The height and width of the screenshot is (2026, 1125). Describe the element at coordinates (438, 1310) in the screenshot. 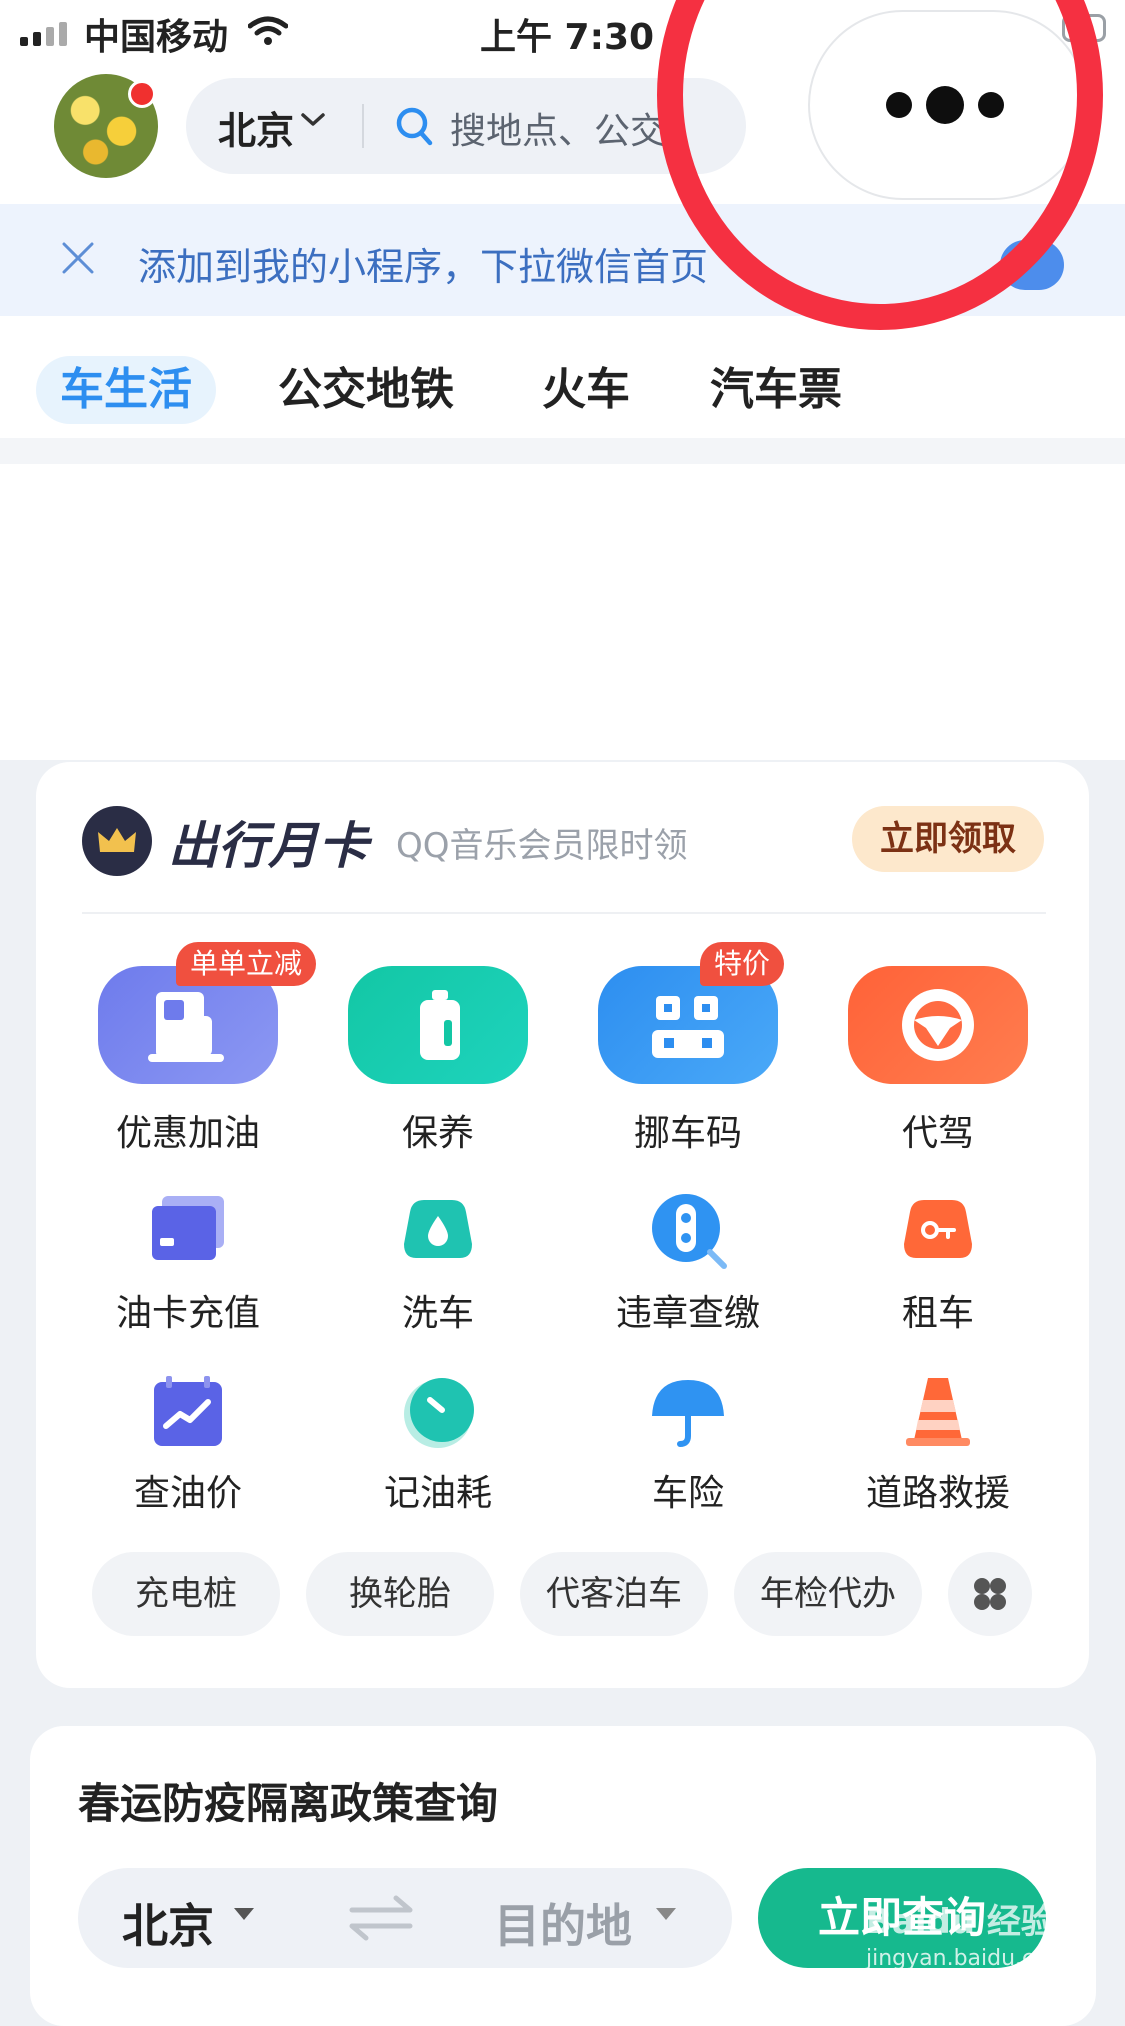

I see `service-label: 洗车` at that location.